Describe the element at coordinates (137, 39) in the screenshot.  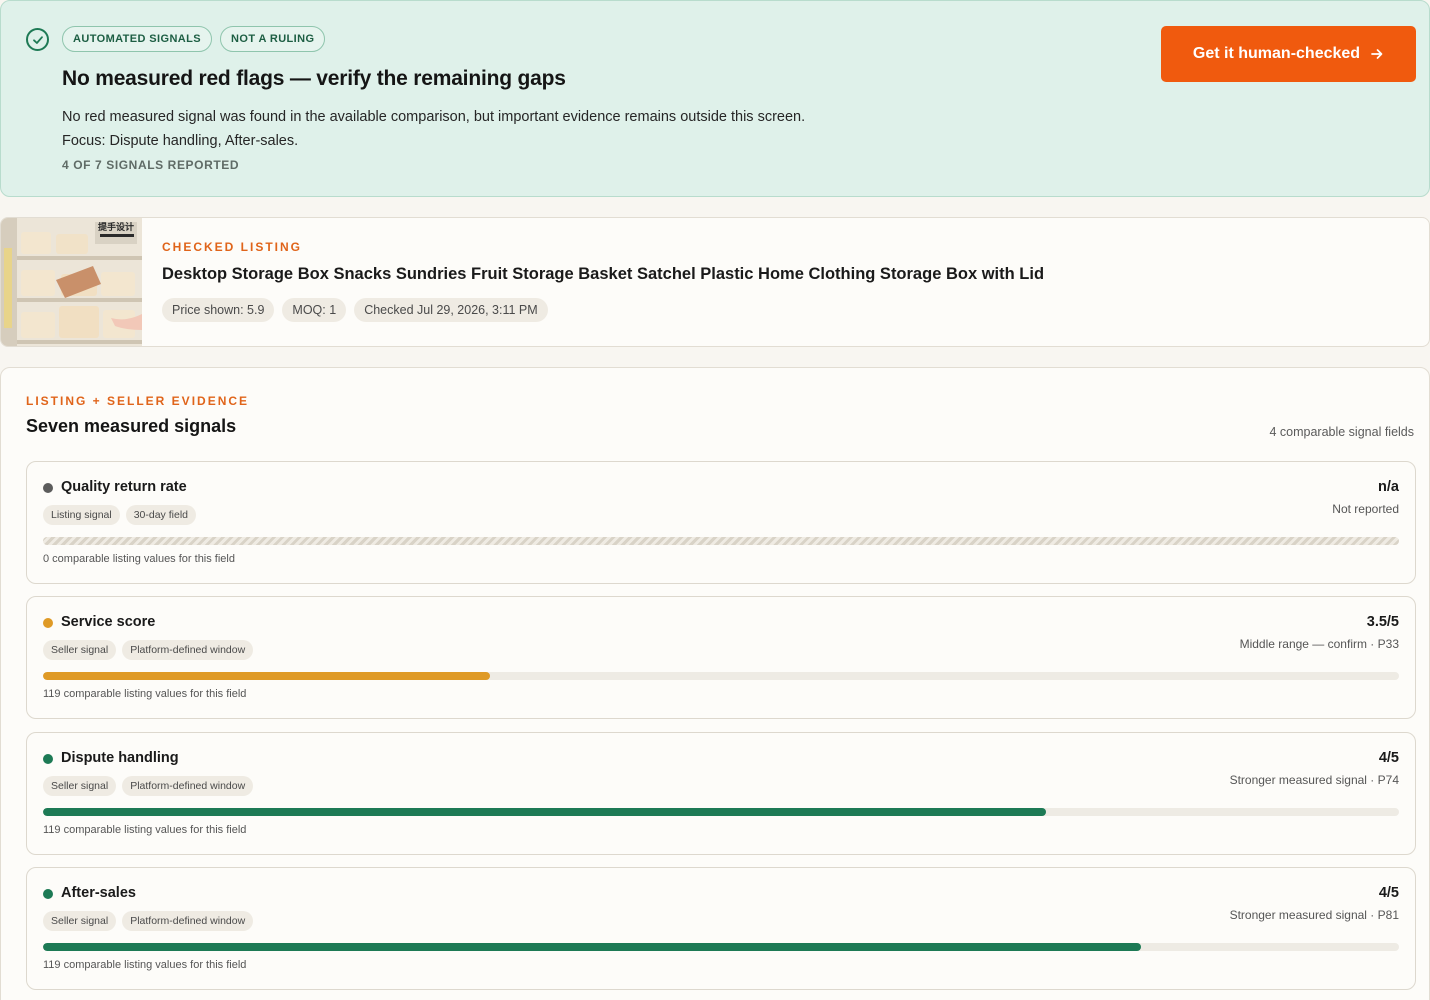
I see `badge-automated-signals: AUTOMATED SIGNALS` at that location.